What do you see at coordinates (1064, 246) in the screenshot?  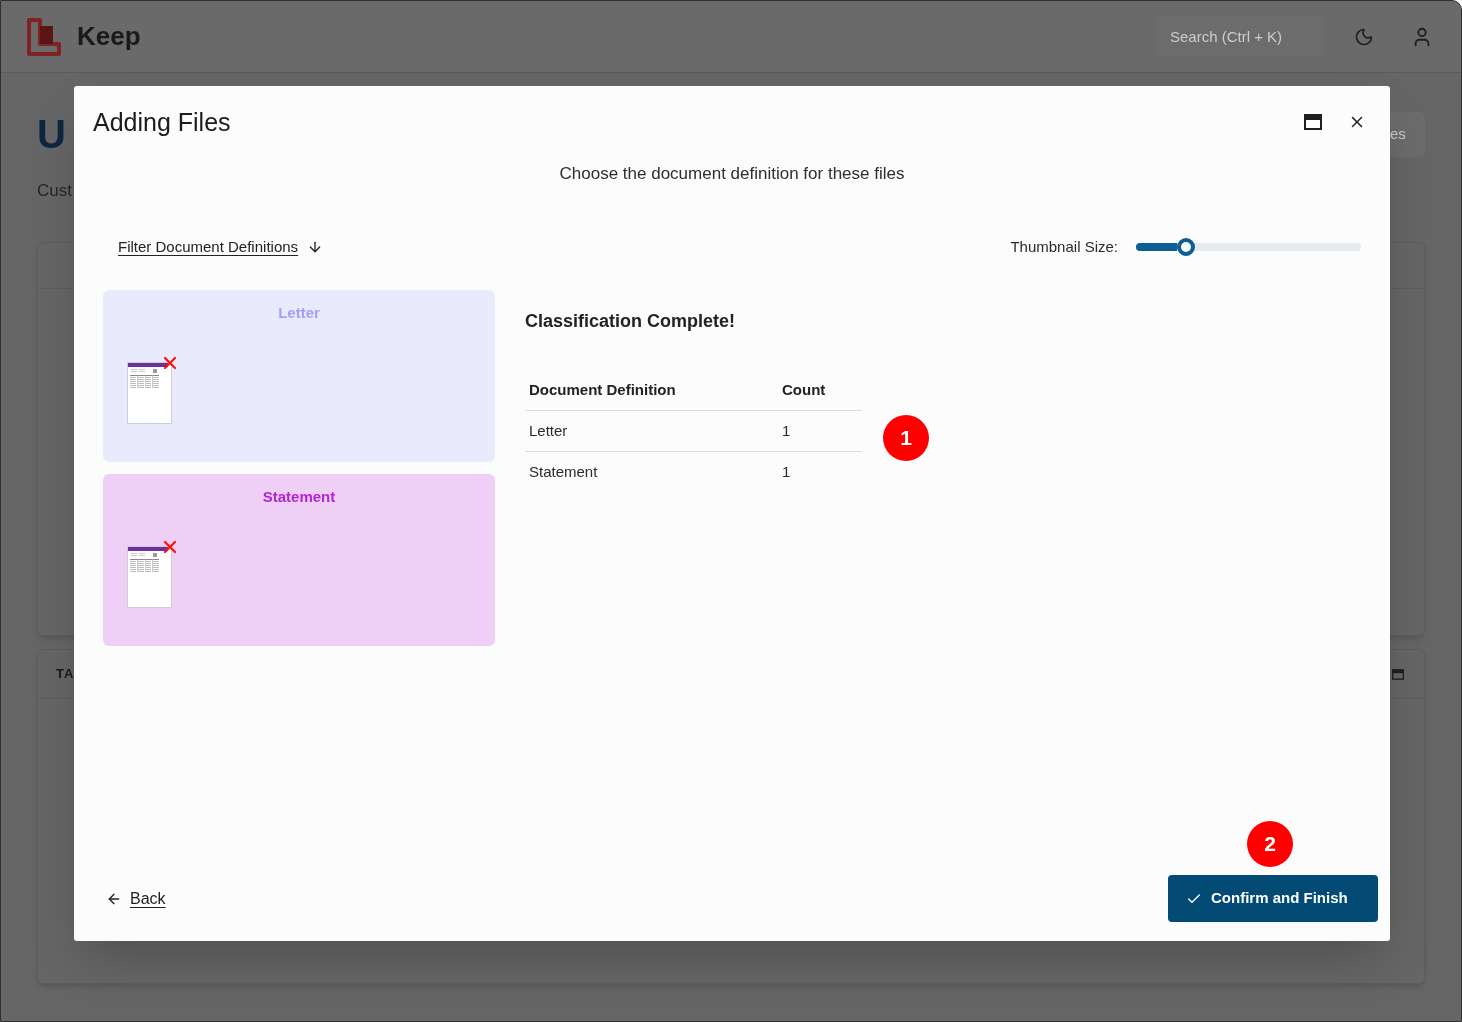 I see `thumbnail-size-label: Thumbnail Size:` at bounding box center [1064, 246].